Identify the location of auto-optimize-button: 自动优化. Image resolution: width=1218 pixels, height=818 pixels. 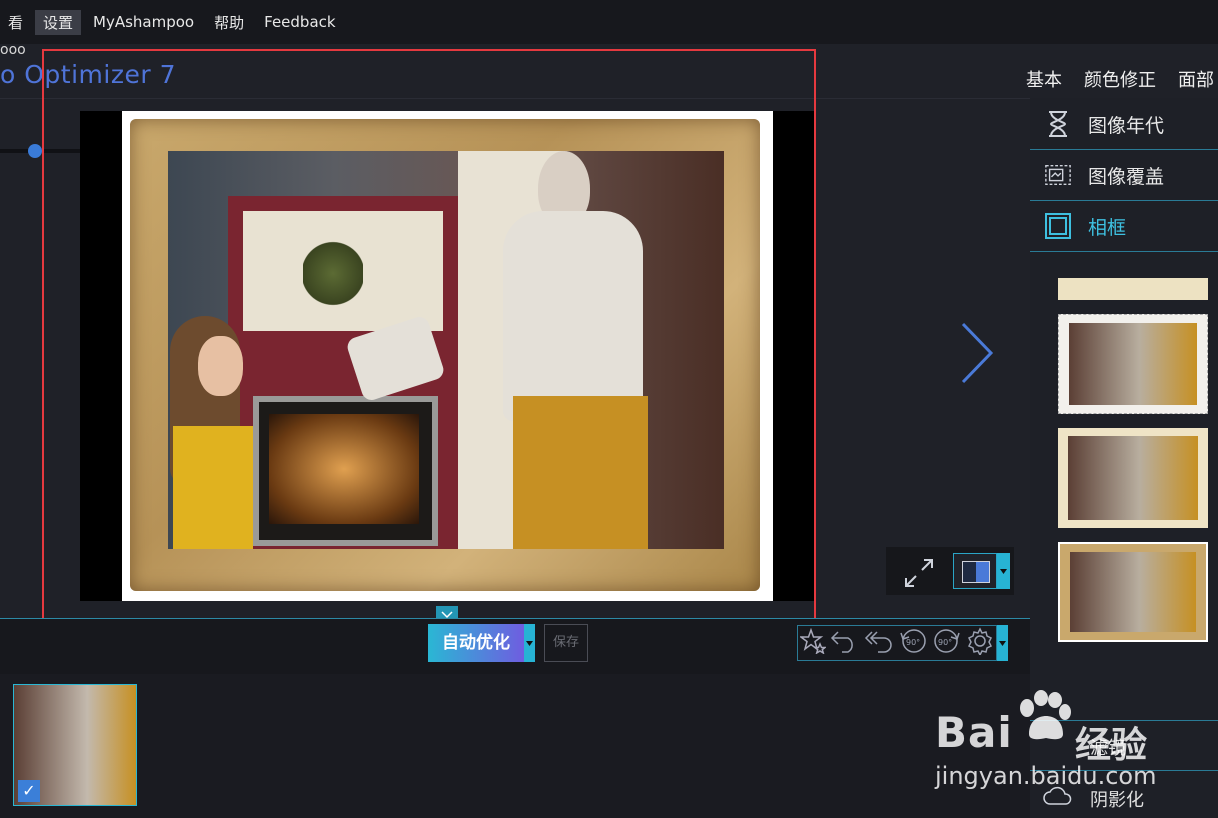
(476, 643).